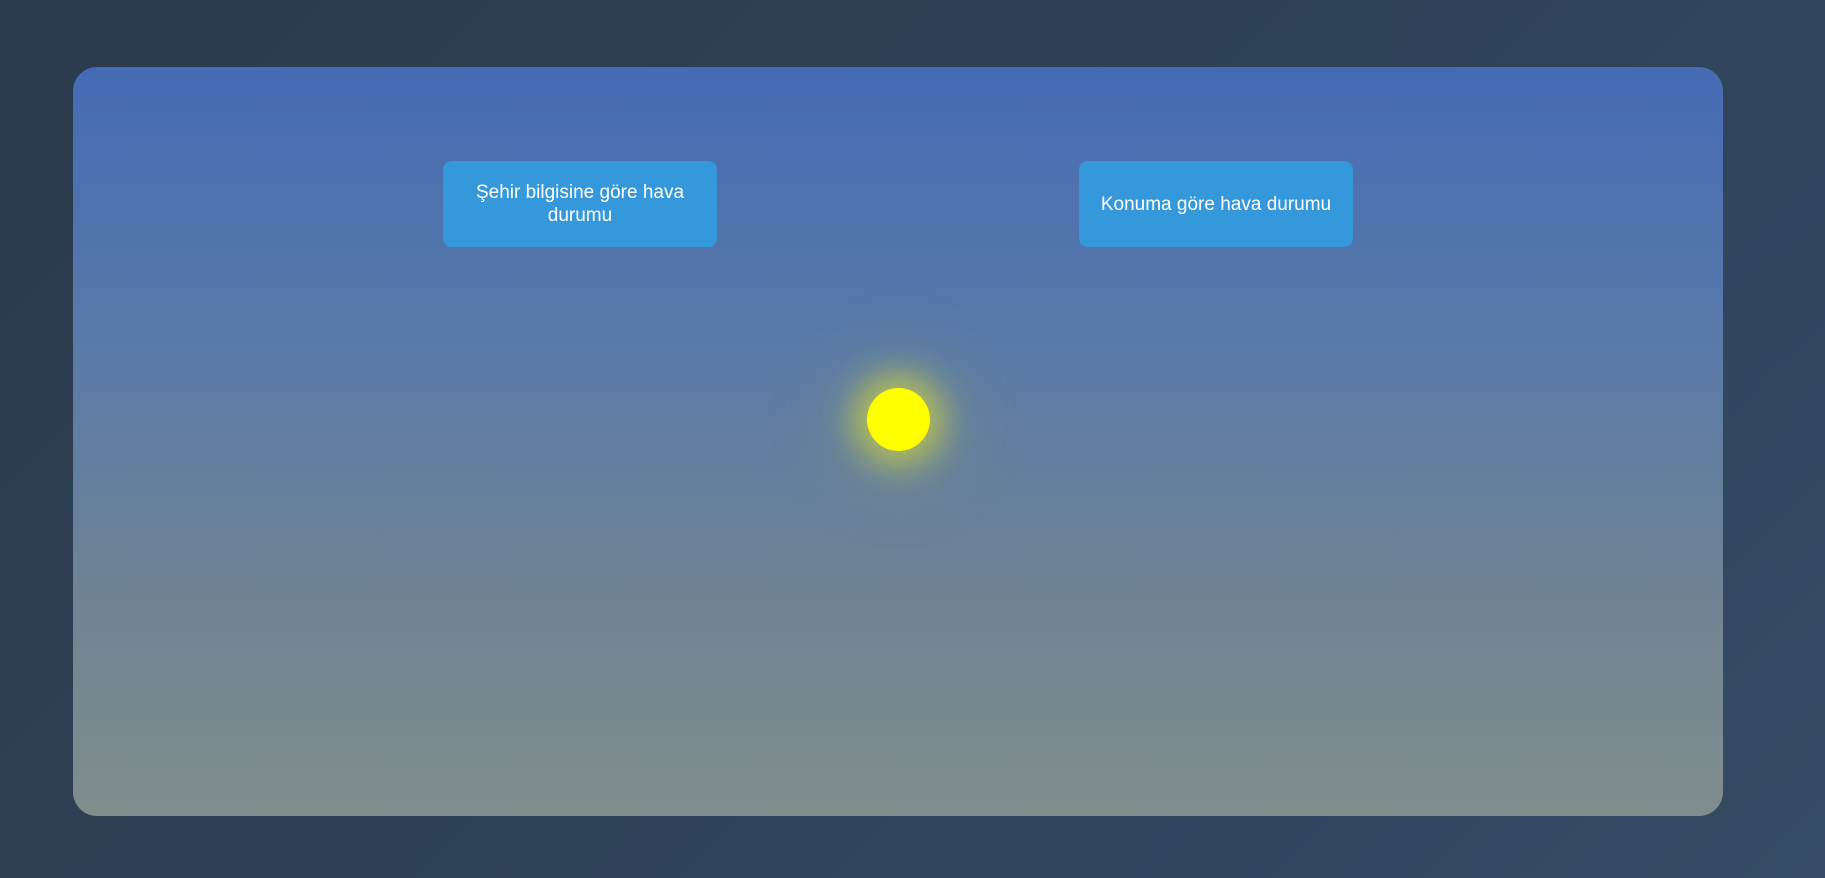  Describe the element at coordinates (1216, 204) in the screenshot. I see `location-weather-button: Konuma göre hava durumu` at that location.